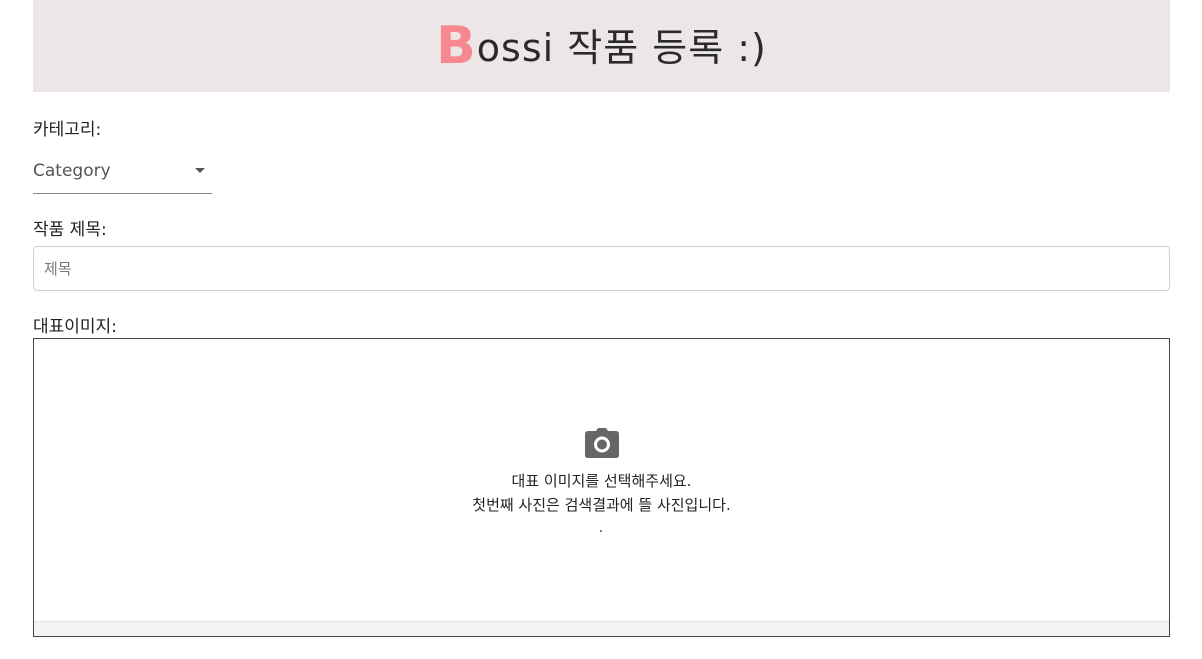 The image size is (1202, 659). Describe the element at coordinates (67, 130) in the screenshot. I see `category-label: 카테고리:` at that location.